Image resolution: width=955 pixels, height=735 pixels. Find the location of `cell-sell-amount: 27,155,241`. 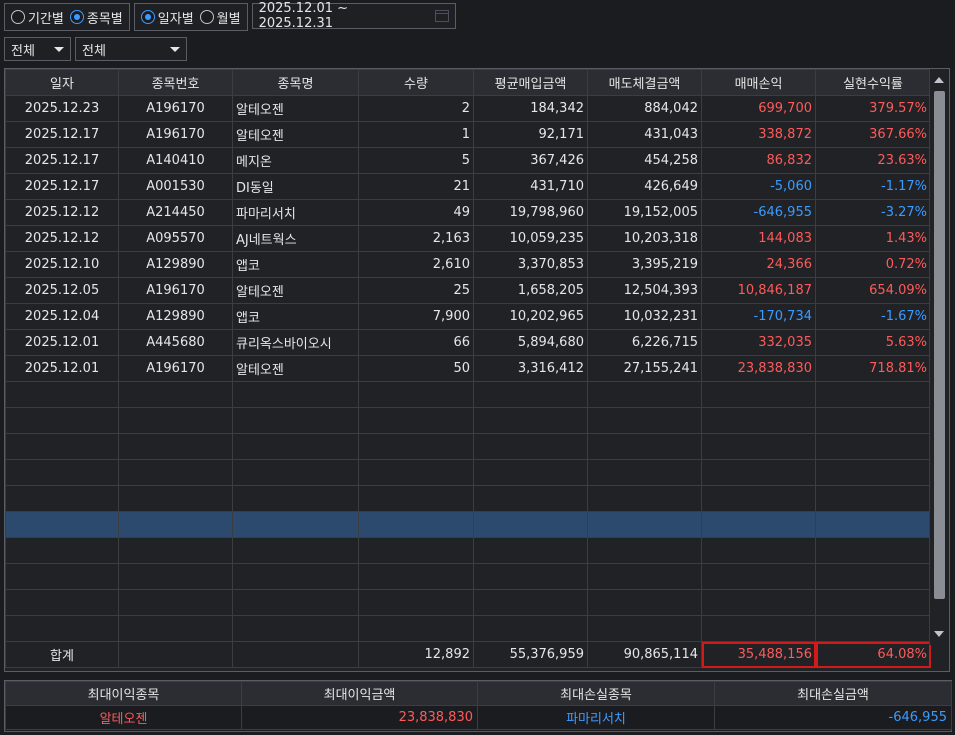

cell-sell-amount: 27,155,241 is located at coordinates (644, 368).